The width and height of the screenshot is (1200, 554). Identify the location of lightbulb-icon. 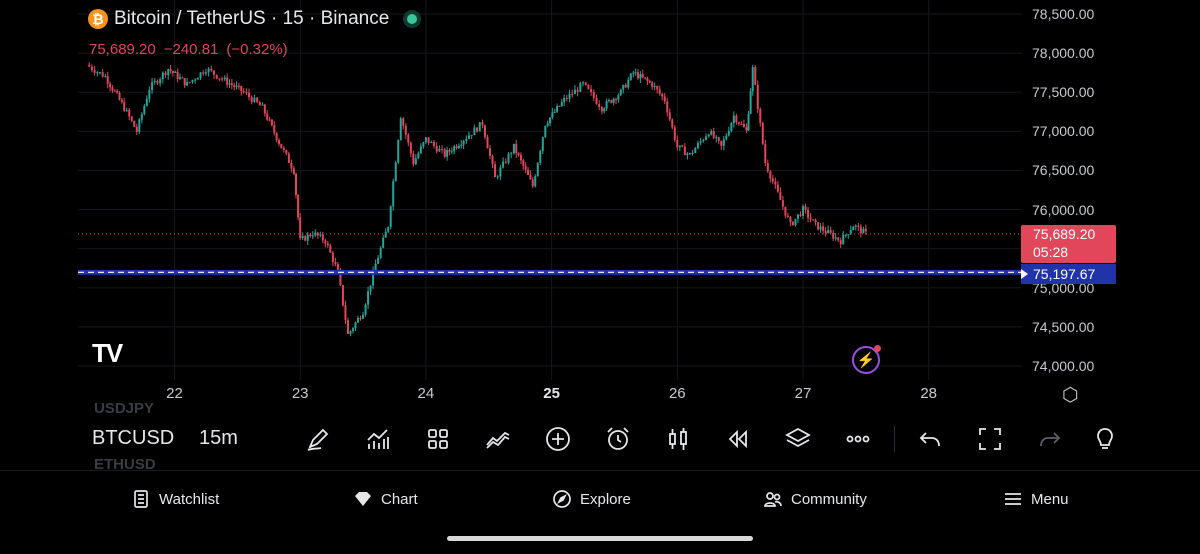
(1105, 438).